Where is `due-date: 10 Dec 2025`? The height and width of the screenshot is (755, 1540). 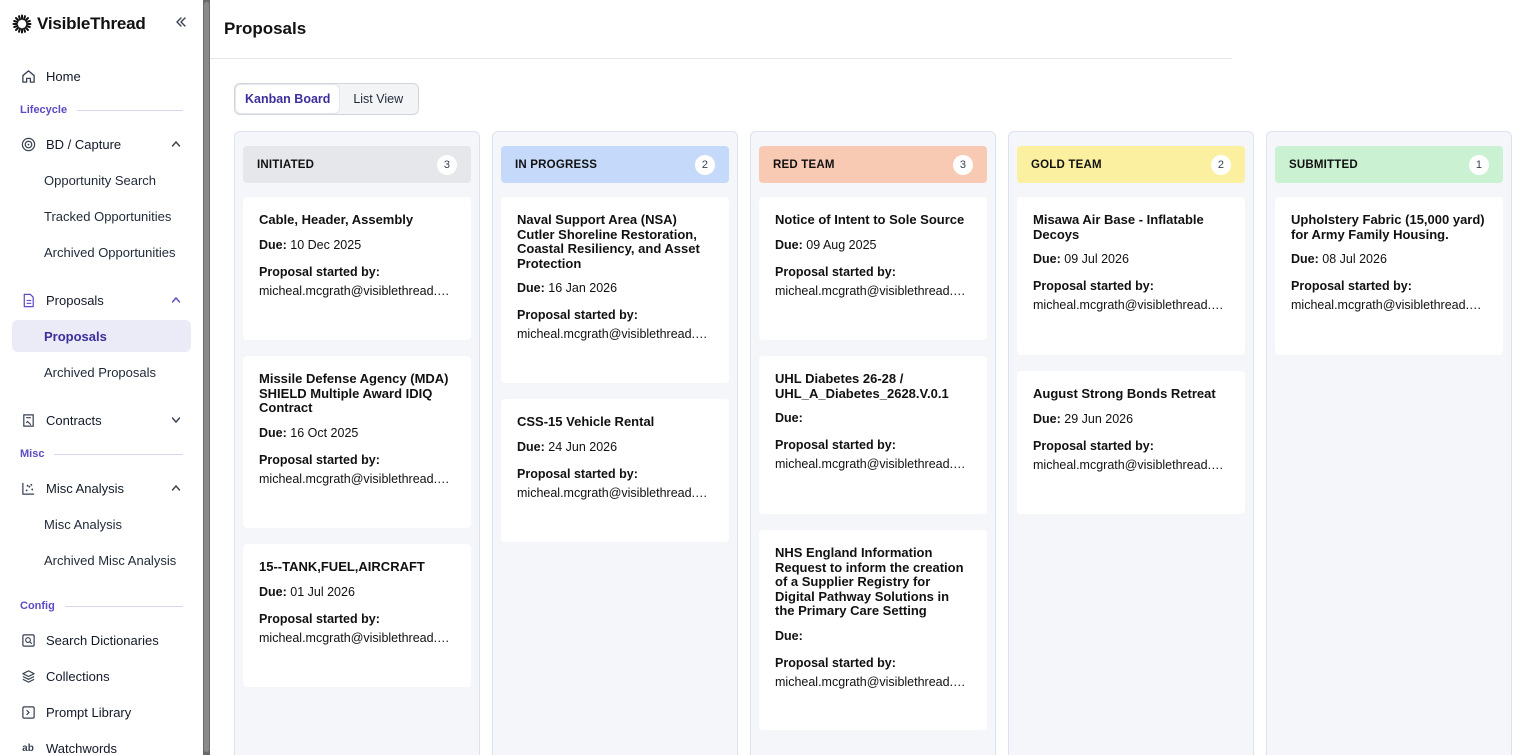 due-date: 10 Dec 2025 is located at coordinates (326, 244).